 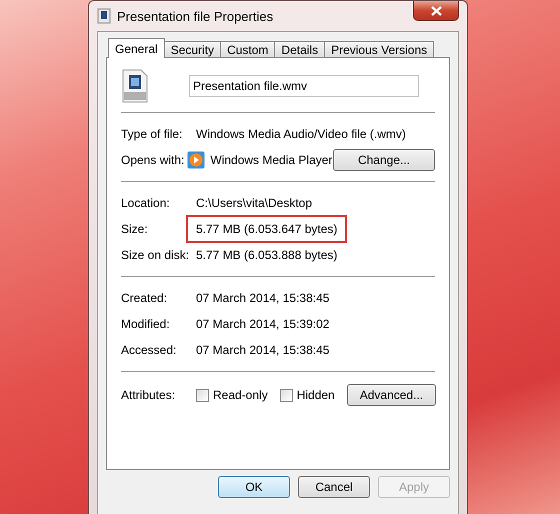 I want to click on close-button, so click(x=436, y=11).